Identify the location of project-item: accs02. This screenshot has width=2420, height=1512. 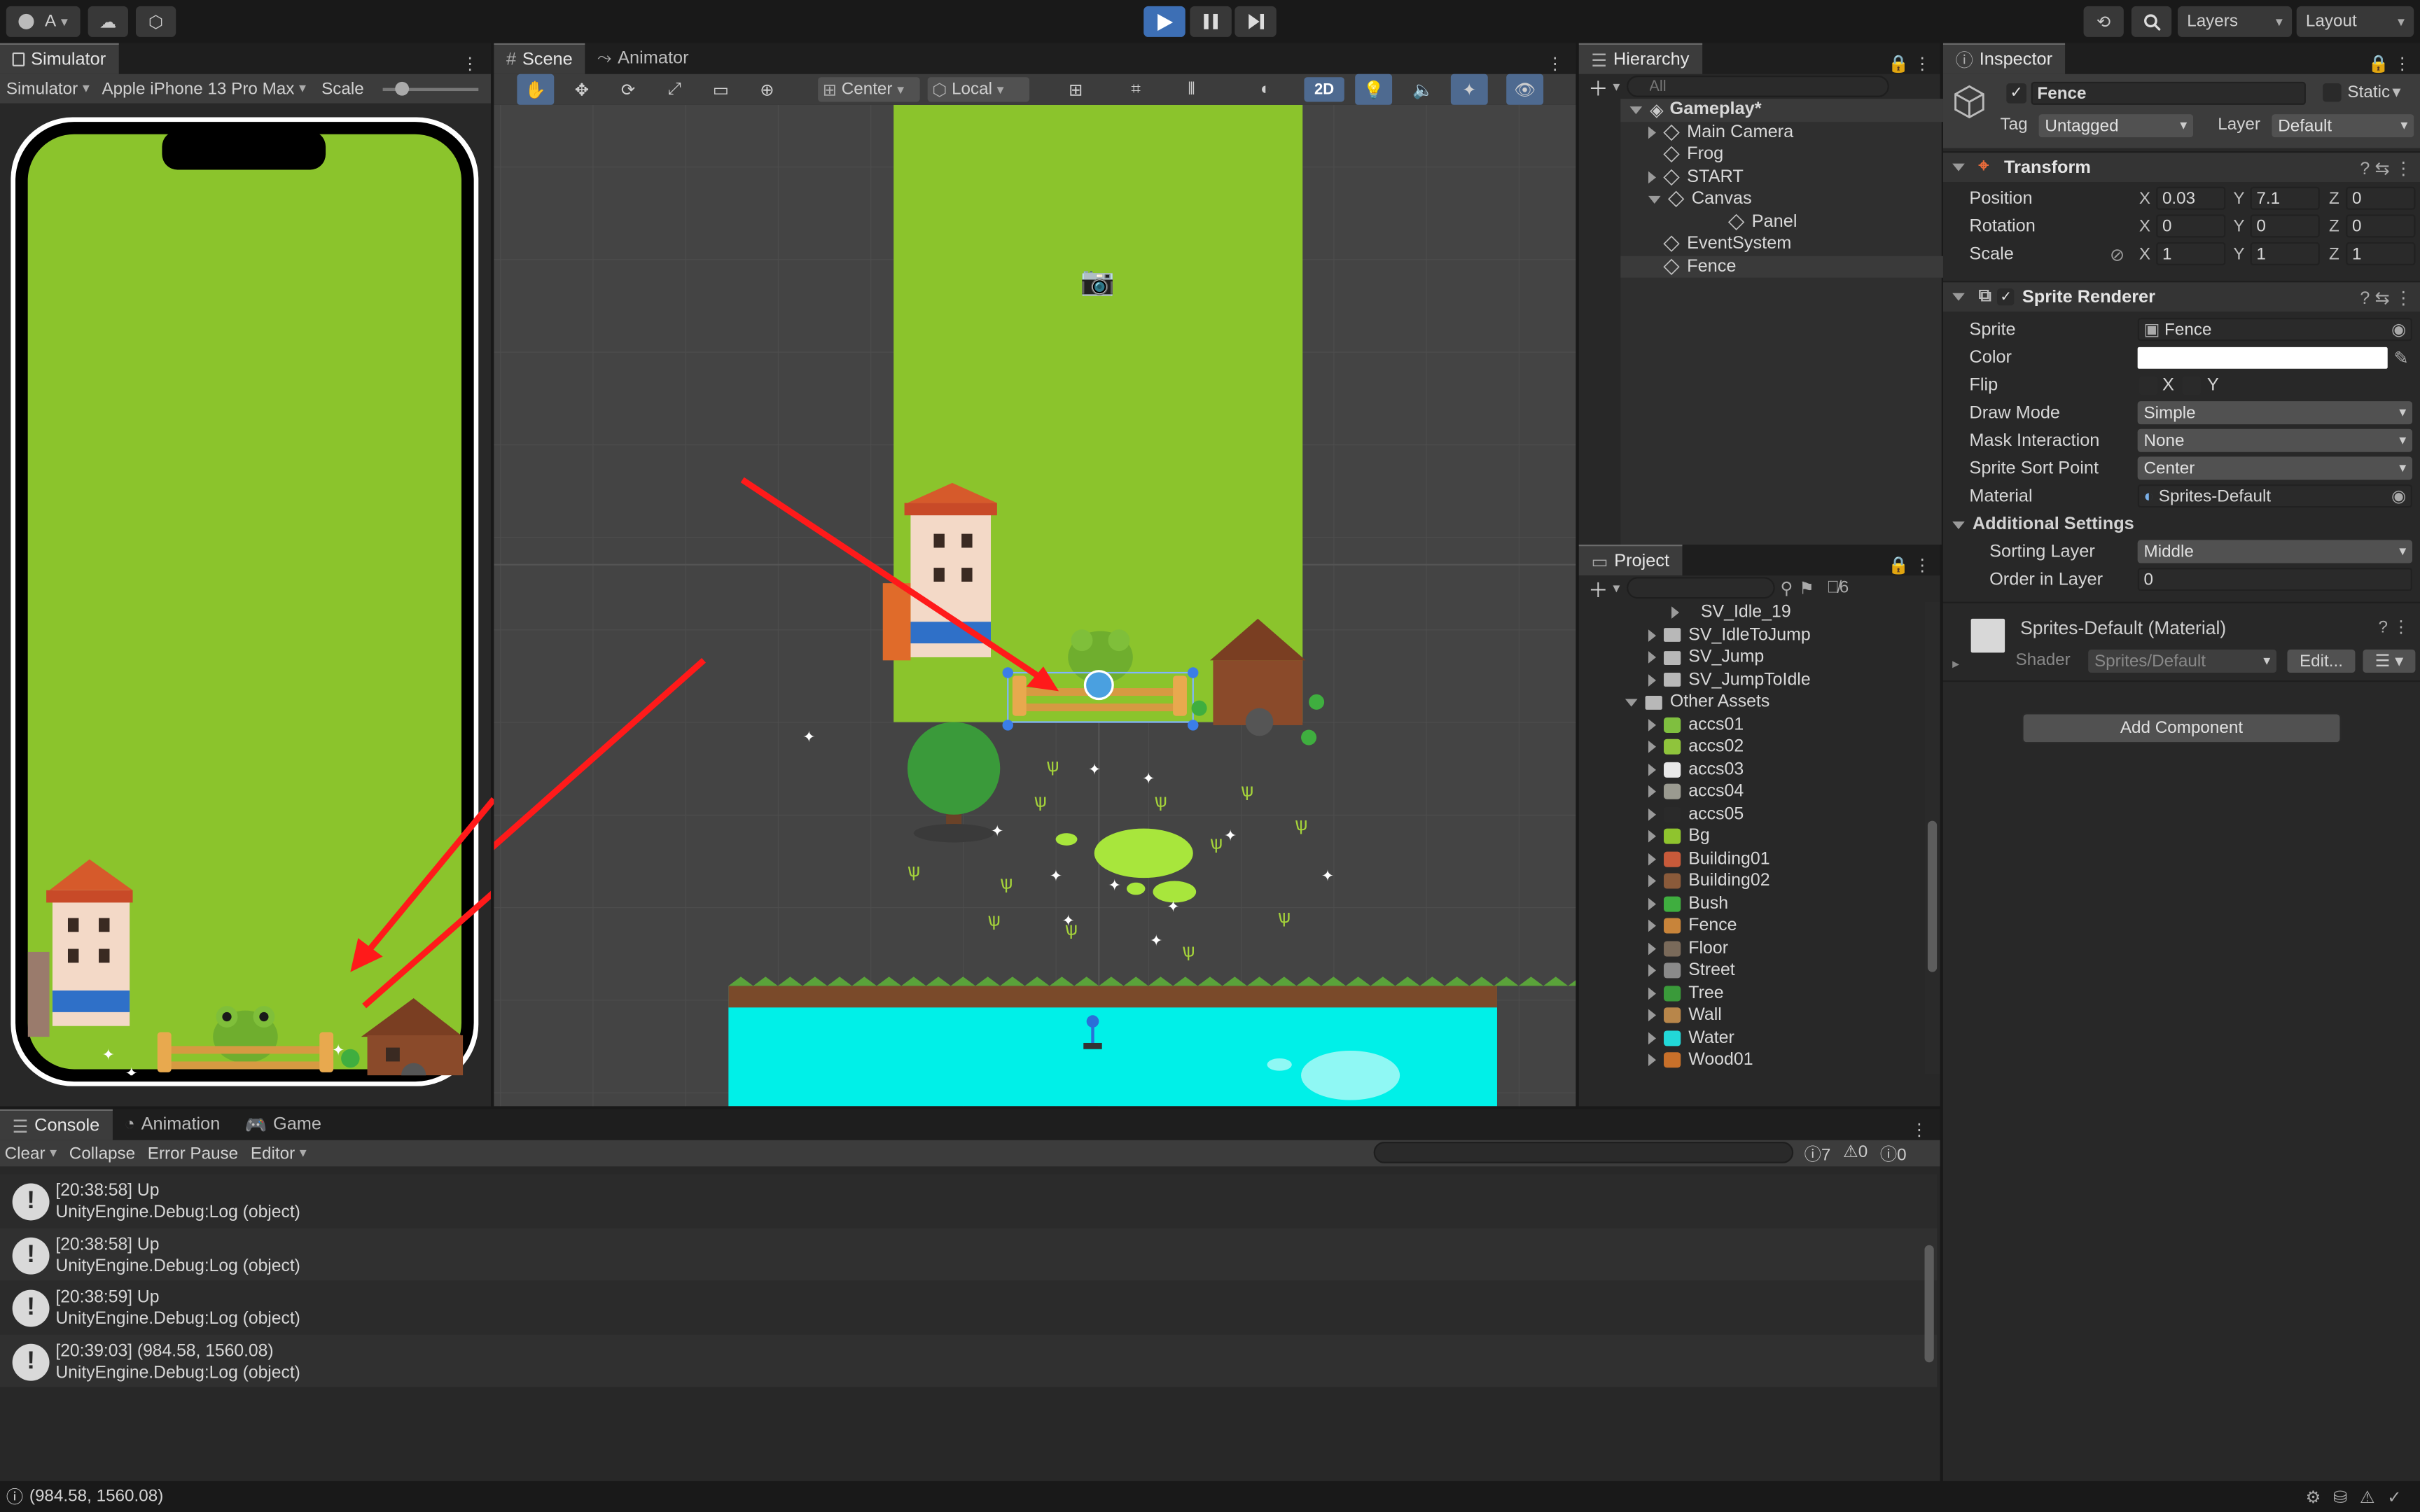
(1750, 747).